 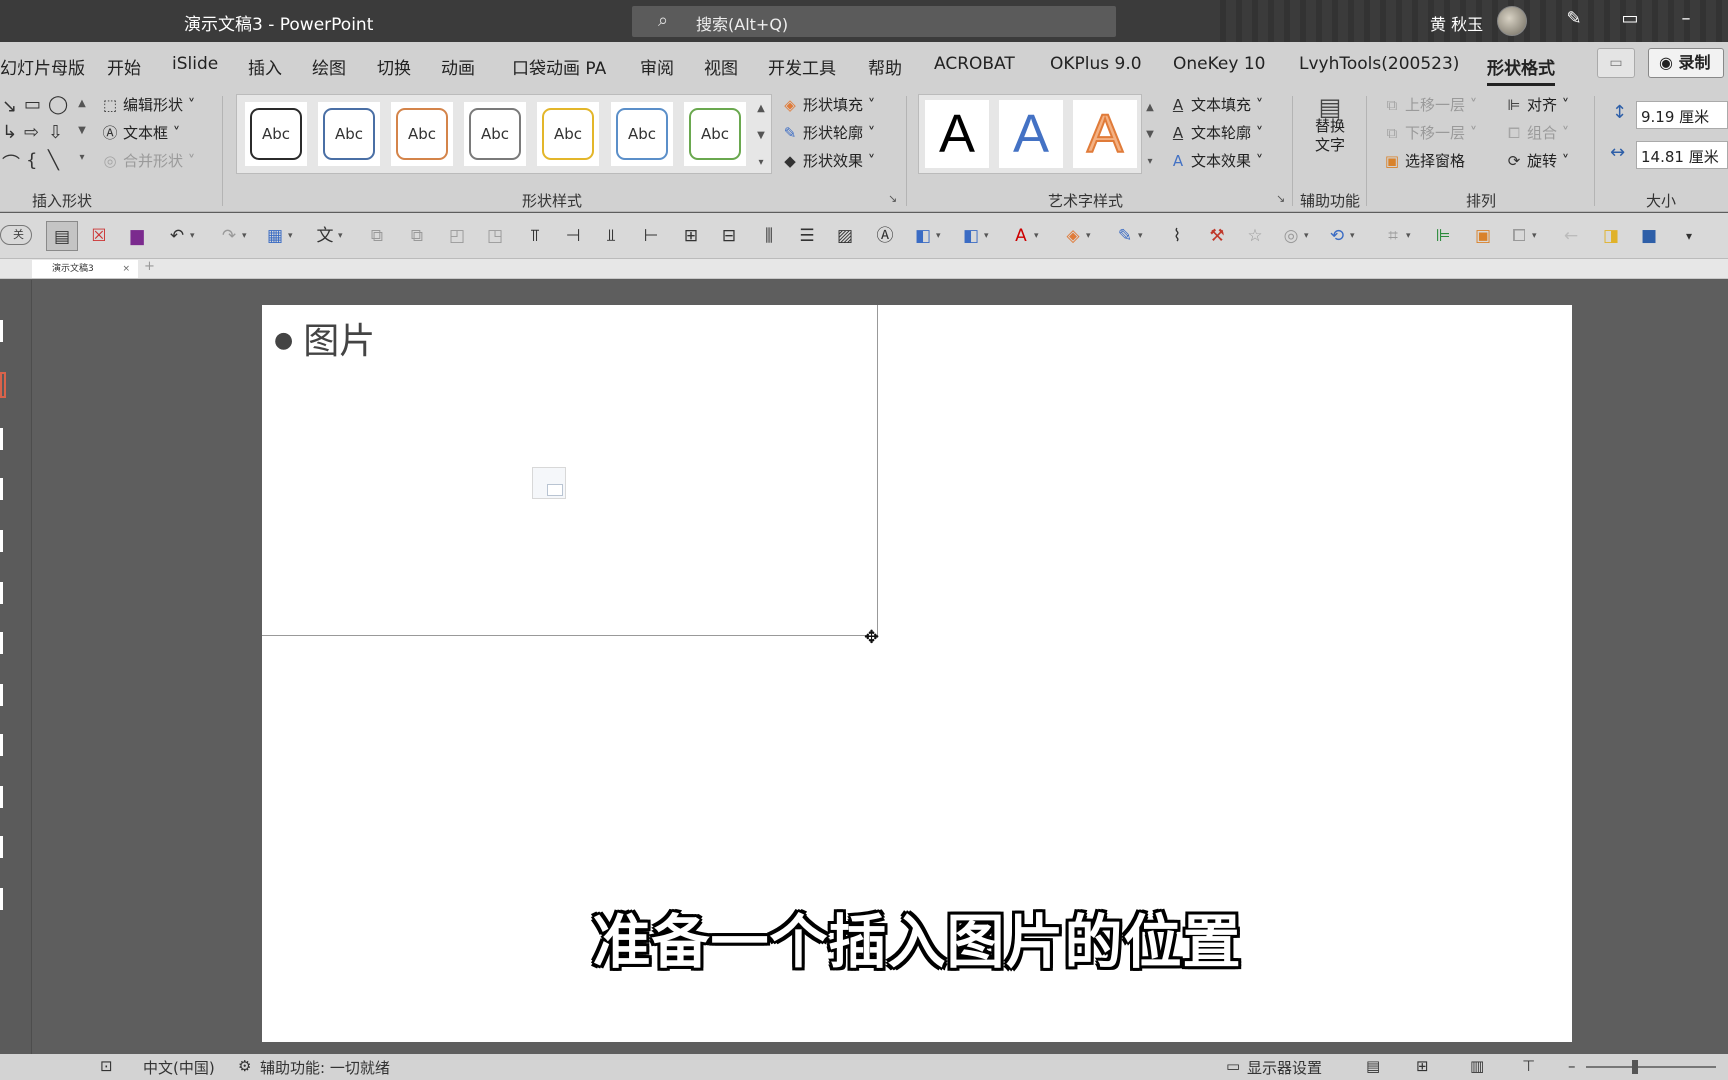 I want to click on pen-icon: ✎, so click(x=1574, y=18).